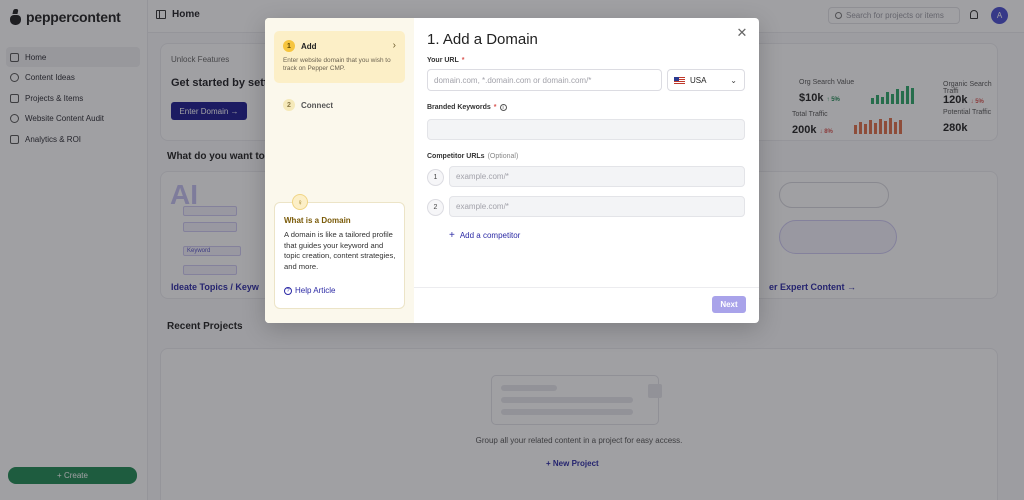  I want to click on info-title: What is a Domain, so click(317, 220).